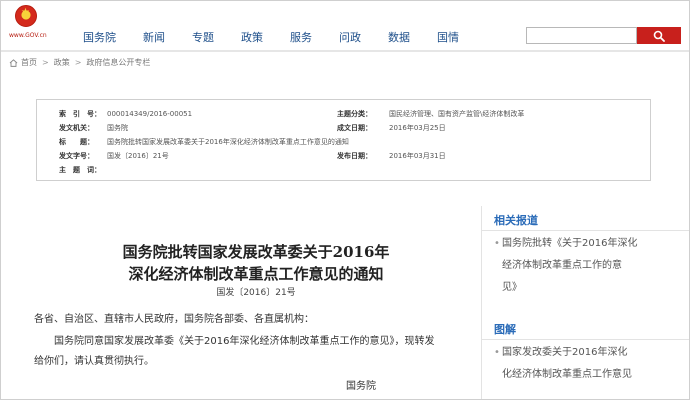 This screenshot has width=690, height=400. I want to click on category-label: 主题分类：, so click(354, 114).